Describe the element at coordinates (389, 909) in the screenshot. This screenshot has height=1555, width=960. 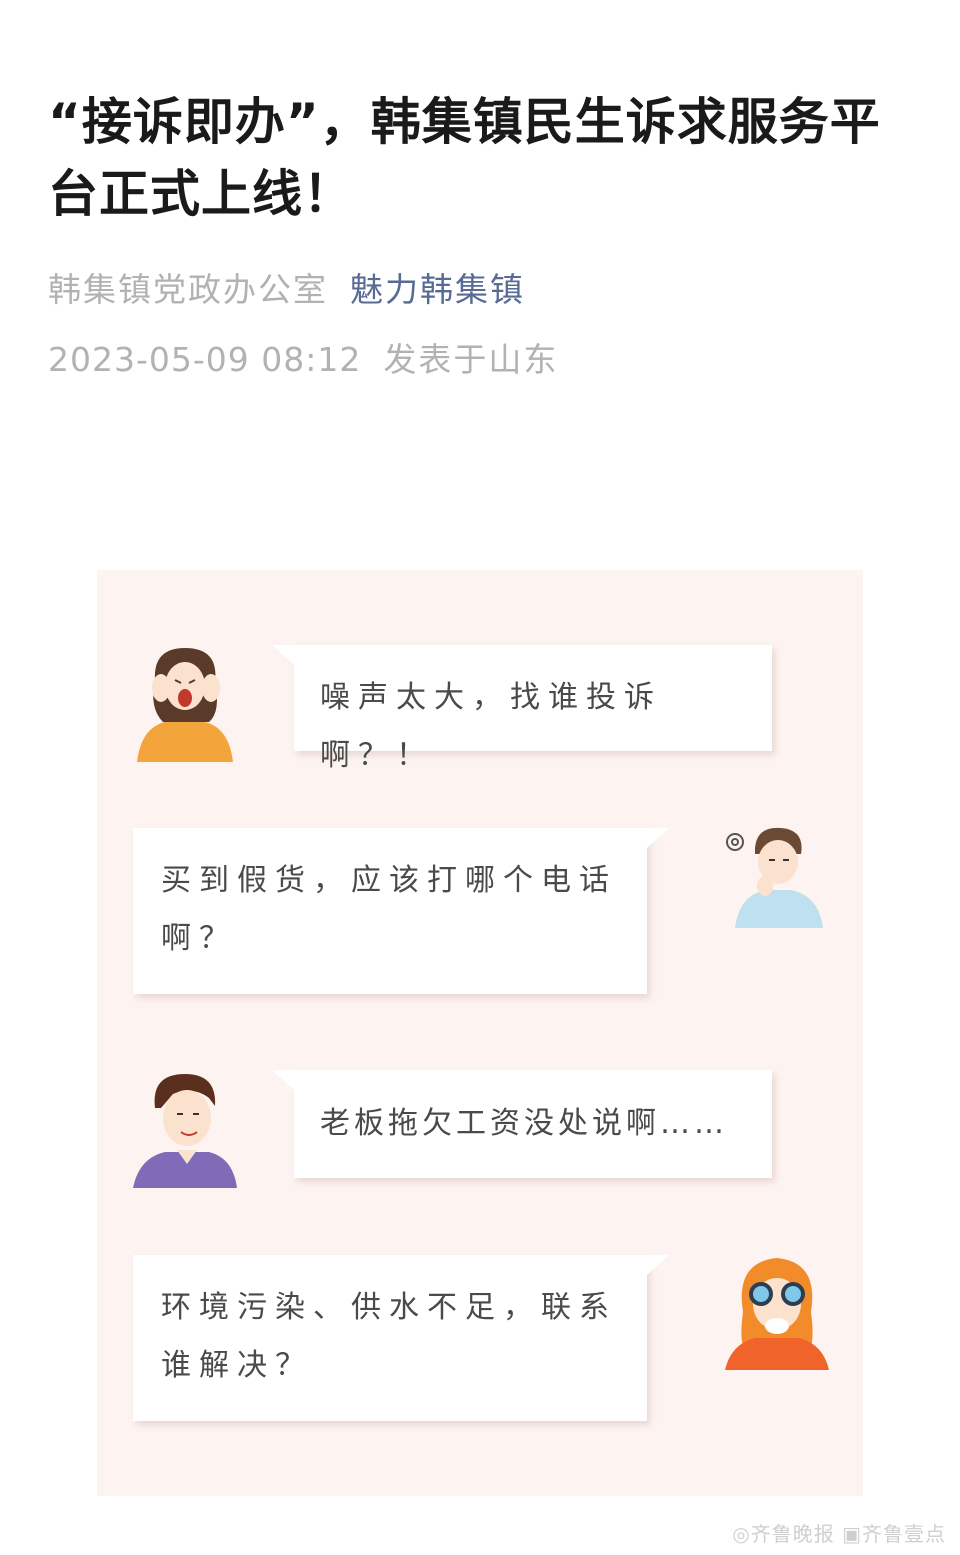
I see `speech-text: 买到假货，应该打哪个电话啊？` at that location.